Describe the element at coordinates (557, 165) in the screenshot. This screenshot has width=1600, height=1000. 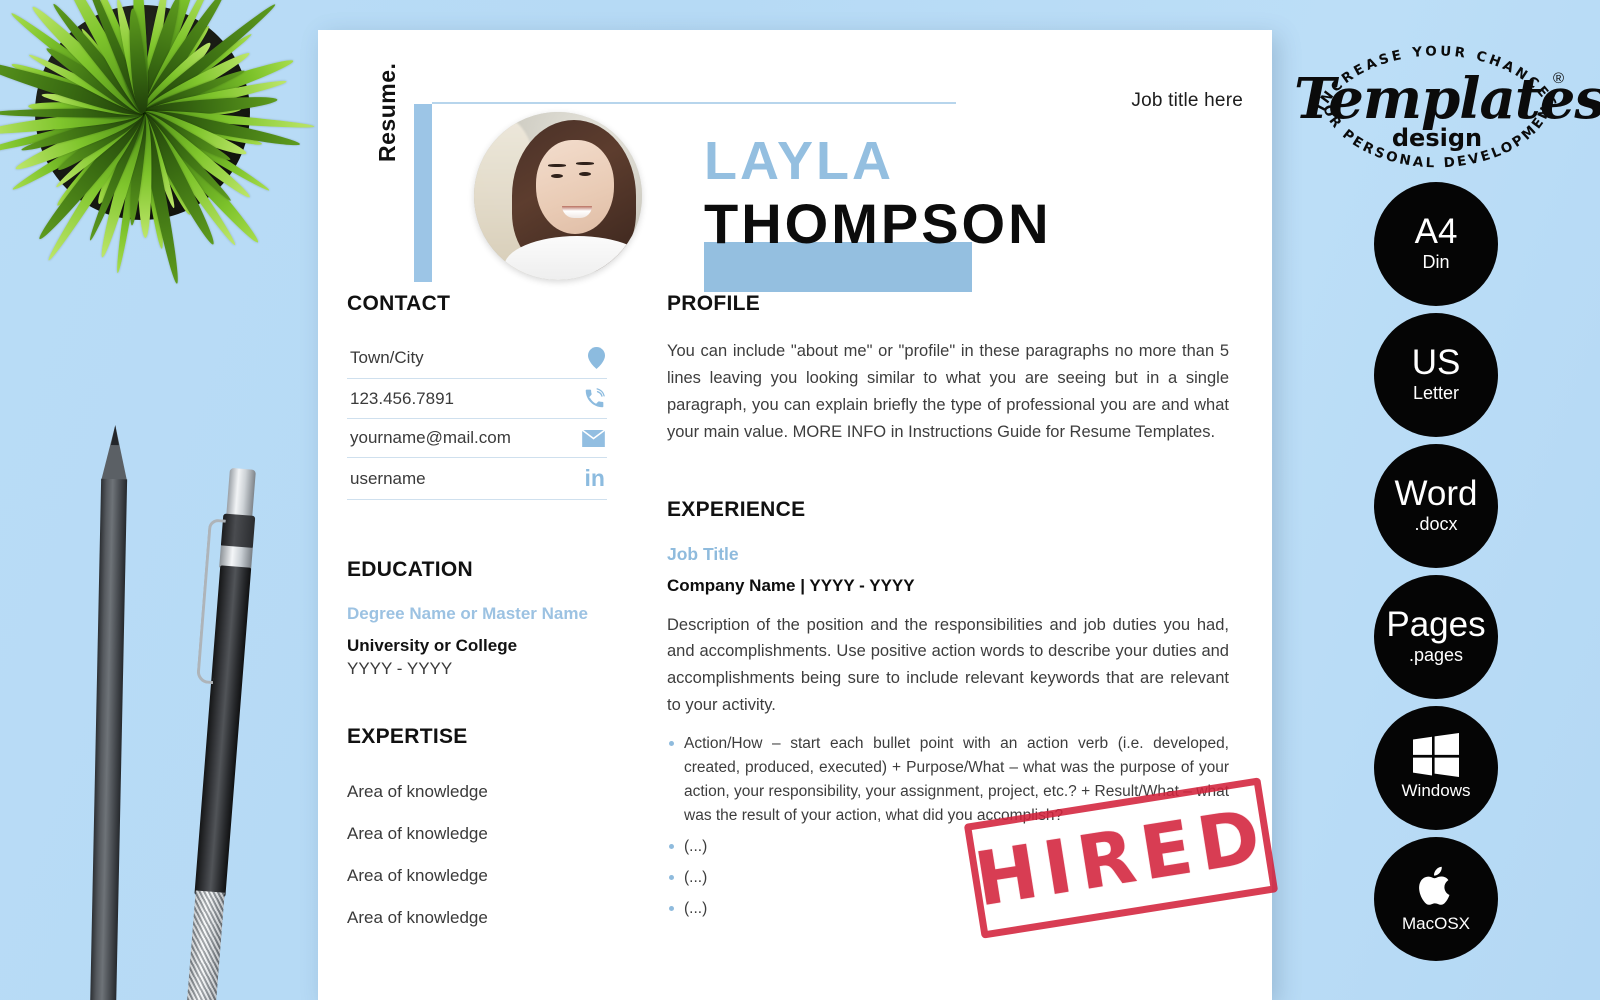
I see `brow-left` at that location.